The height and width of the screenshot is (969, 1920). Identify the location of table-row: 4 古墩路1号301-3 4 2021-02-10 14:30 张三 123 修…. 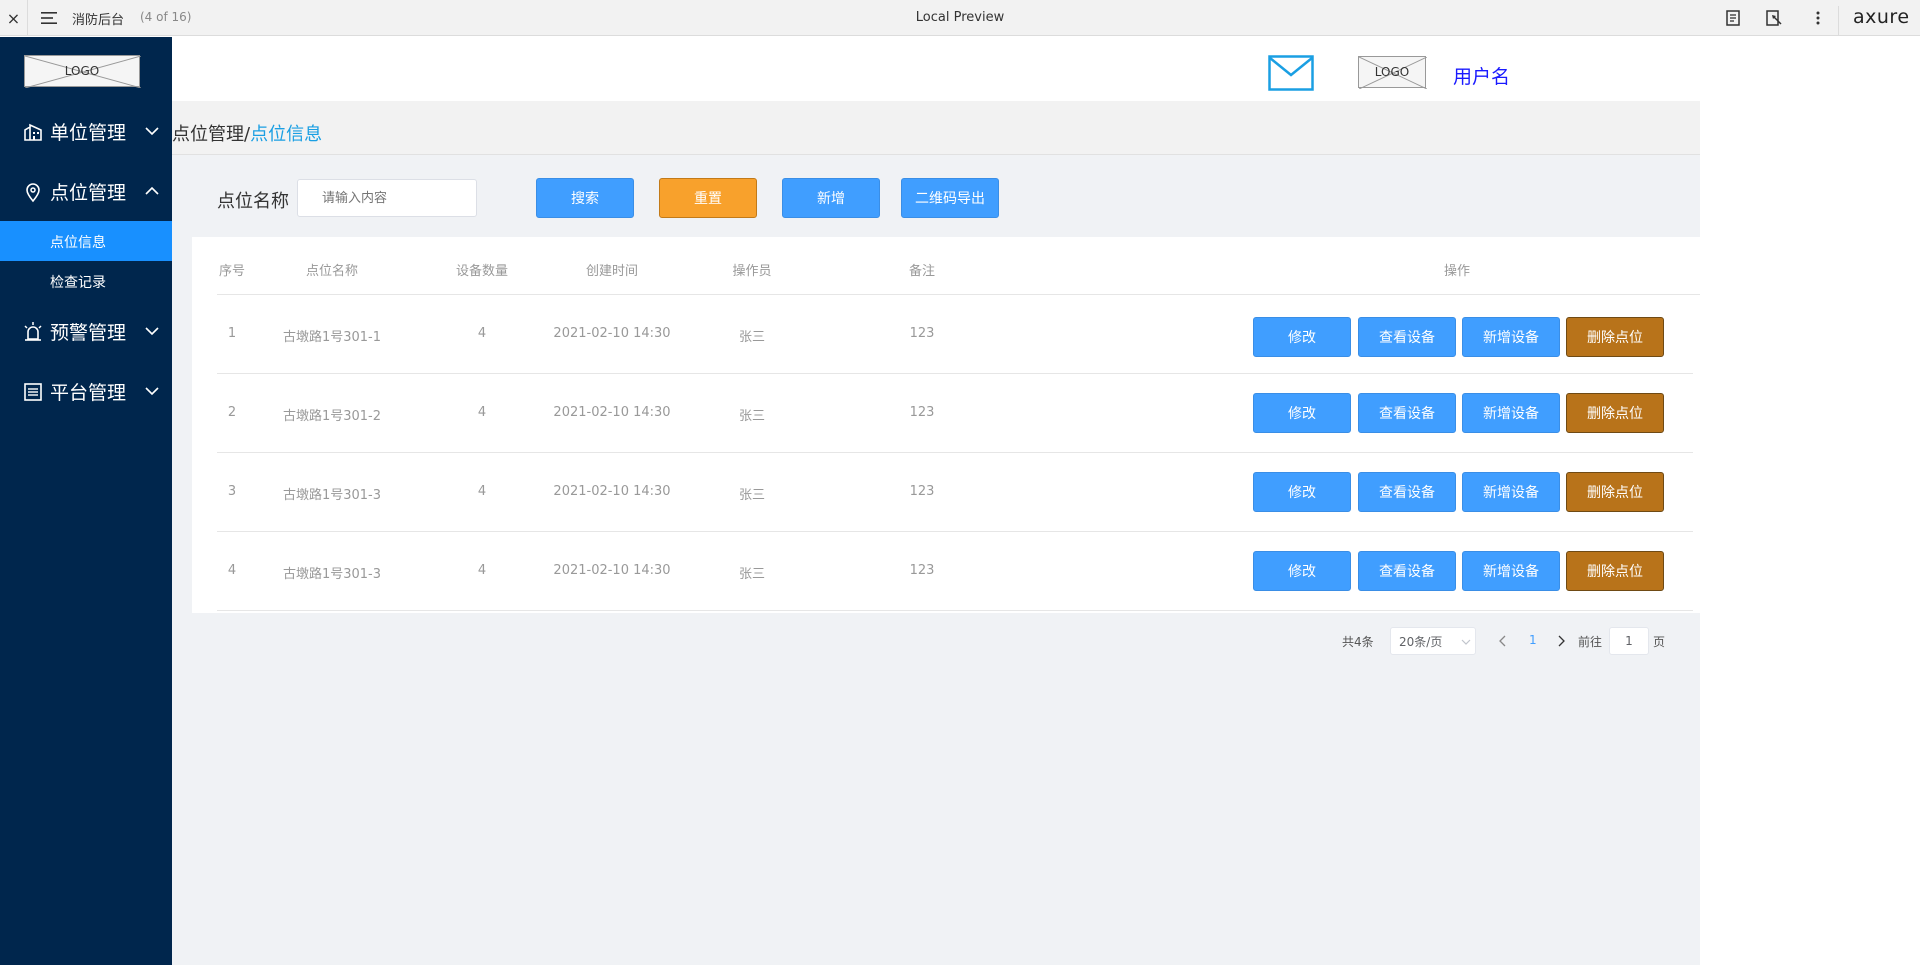
(955, 572).